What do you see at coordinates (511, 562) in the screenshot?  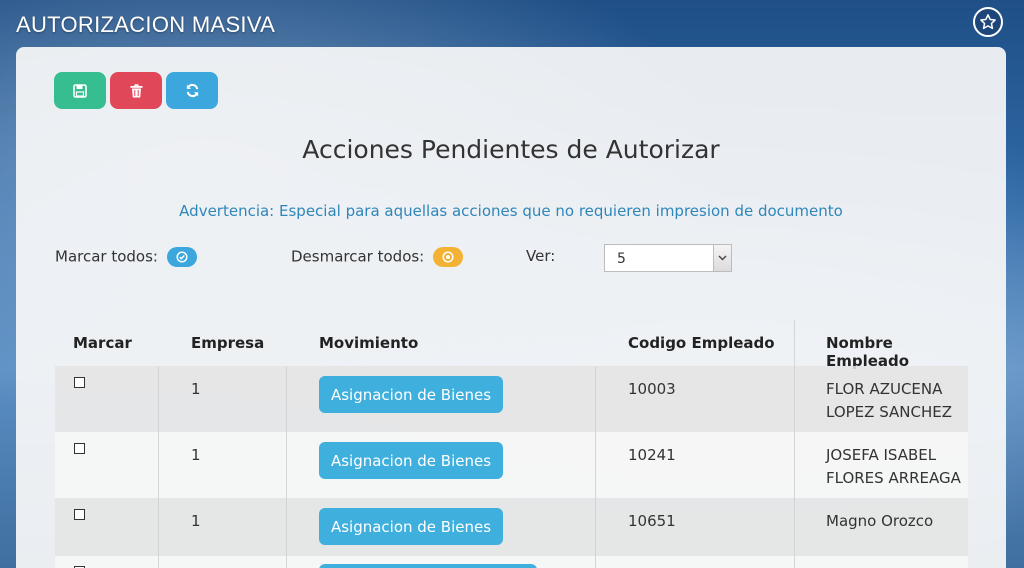 I see `table-row-partial` at bounding box center [511, 562].